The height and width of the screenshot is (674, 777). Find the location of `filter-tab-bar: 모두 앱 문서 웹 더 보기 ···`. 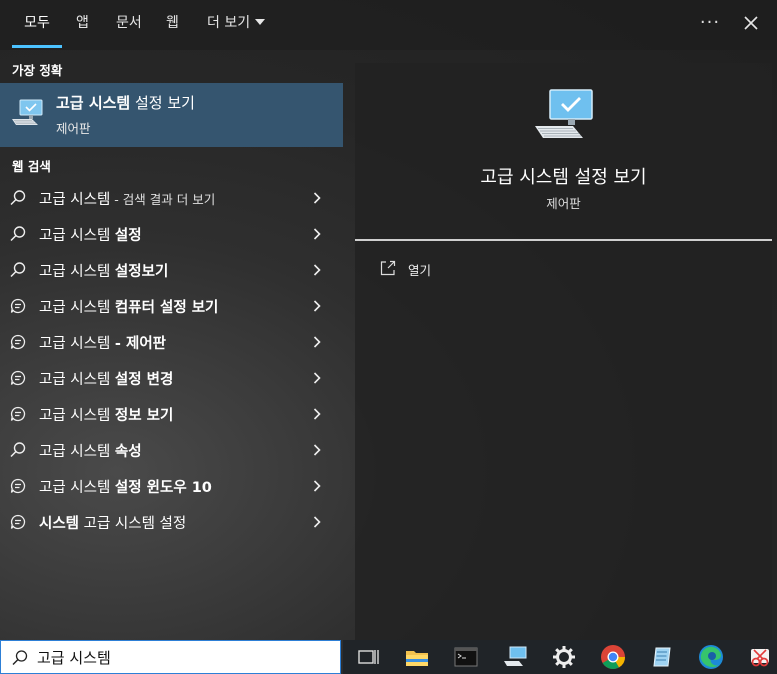

filter-tab-bar: 모두 앱 문서 웹 더 보기 ··· is located at coordinates (388, 25).